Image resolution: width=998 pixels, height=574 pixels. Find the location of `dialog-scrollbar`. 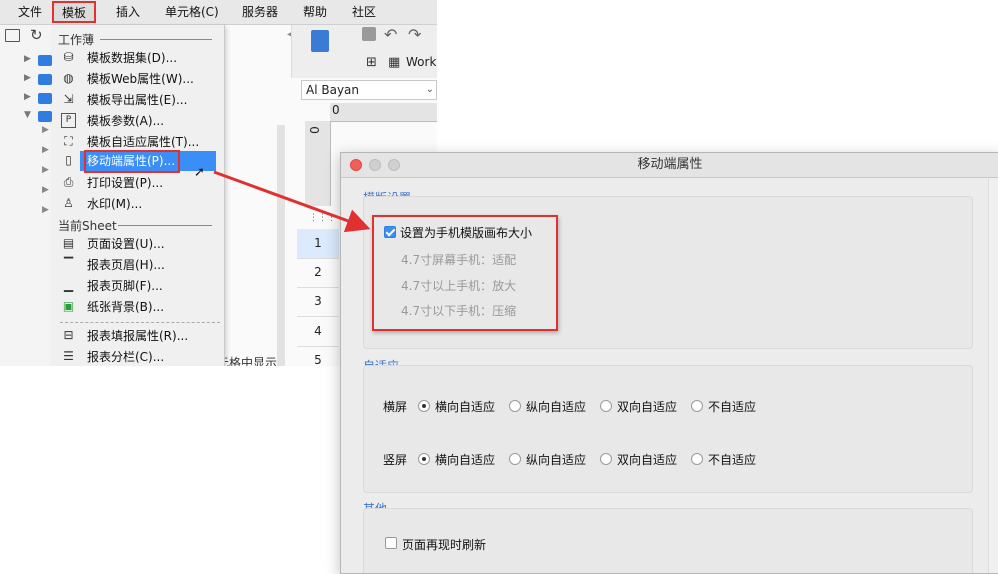

dialog-scrollbar is located at coordinates (993, 376).